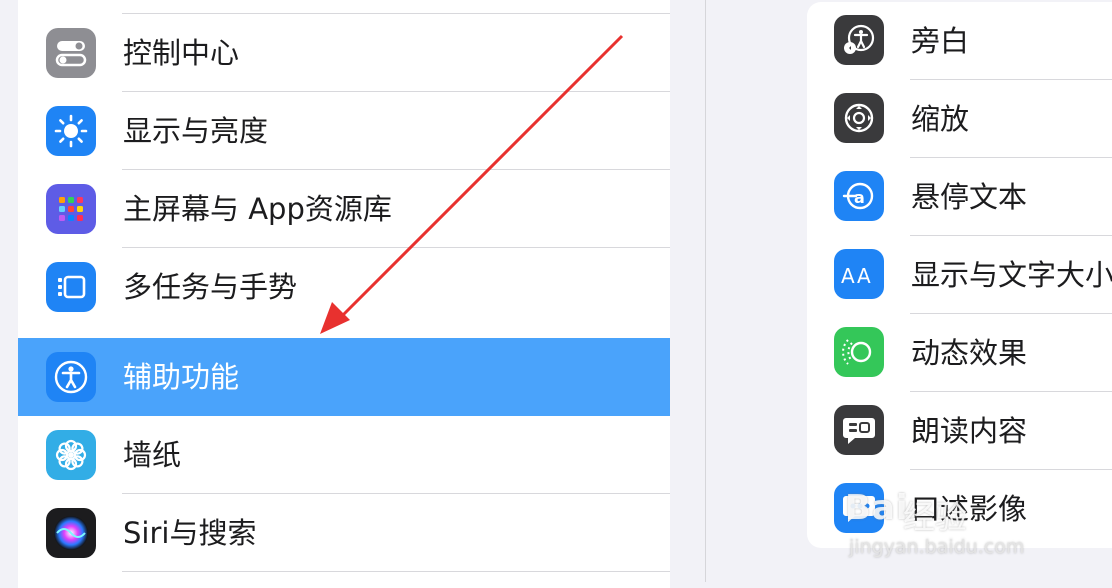 This screenshot has height=588, width=1112. I want to click on list-item-display-text-size: A A 显示与文字大小, so click(959, 275).